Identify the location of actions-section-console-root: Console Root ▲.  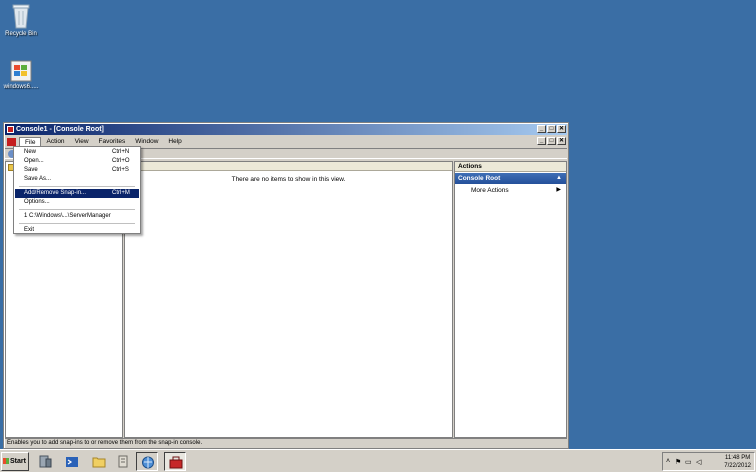
(510, 178).